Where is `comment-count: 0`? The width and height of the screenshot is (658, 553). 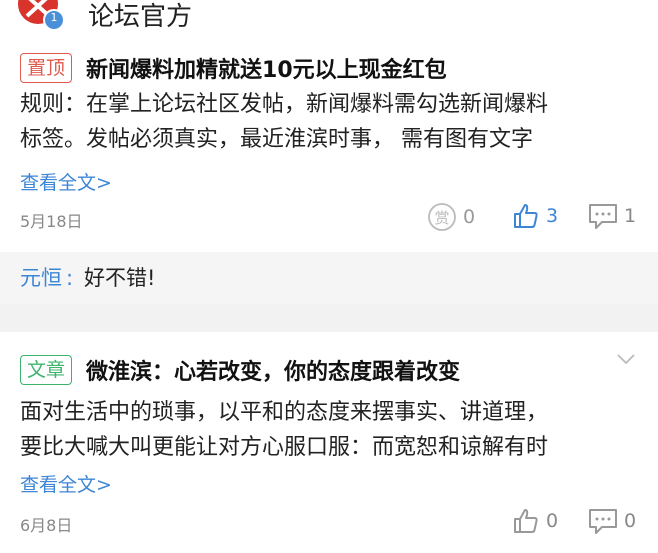
comment-count: 0 is located at coordinates (630, 521).